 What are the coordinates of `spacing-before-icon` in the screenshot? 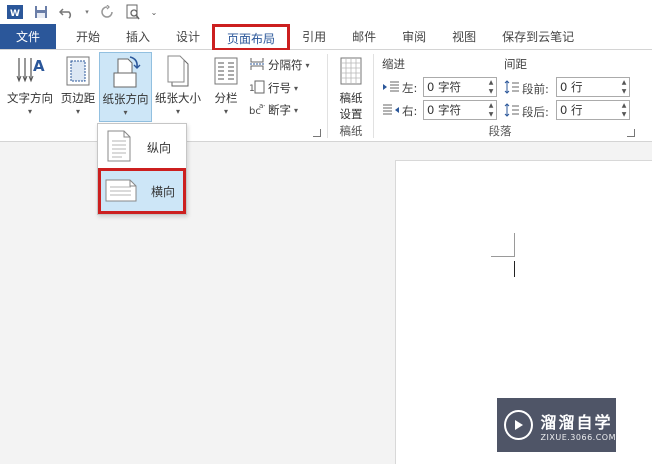 It's located at (512, 88).